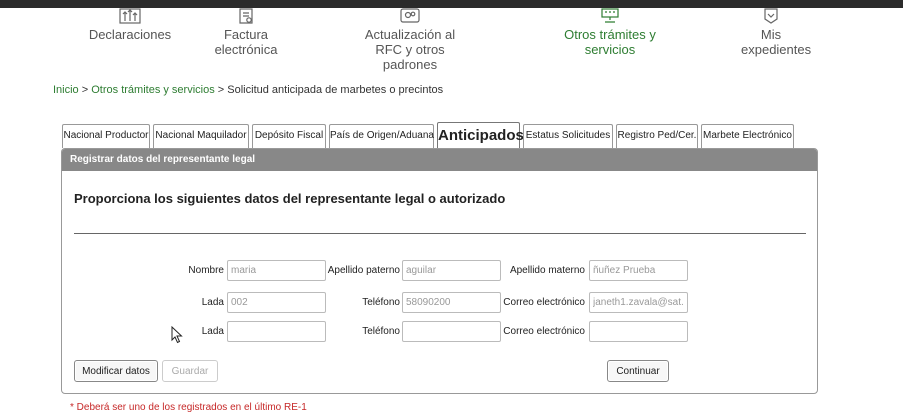 The height and width of the screenshot is (414, 903). Describe the element at coordinates (544, 331) in the screenshot. I see `correo-2-label: Correo electrónico` at that location.